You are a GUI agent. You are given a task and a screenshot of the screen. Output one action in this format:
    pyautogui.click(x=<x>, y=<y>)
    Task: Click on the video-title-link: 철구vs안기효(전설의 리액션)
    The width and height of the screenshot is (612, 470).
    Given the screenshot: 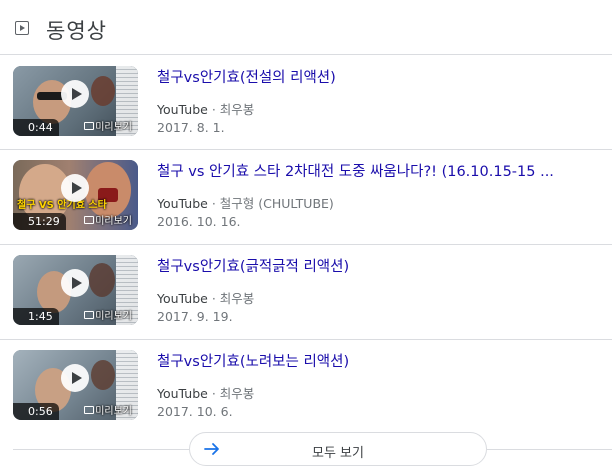 What is the action you would take?
    pyautogui.click(x=246, y=76)
    